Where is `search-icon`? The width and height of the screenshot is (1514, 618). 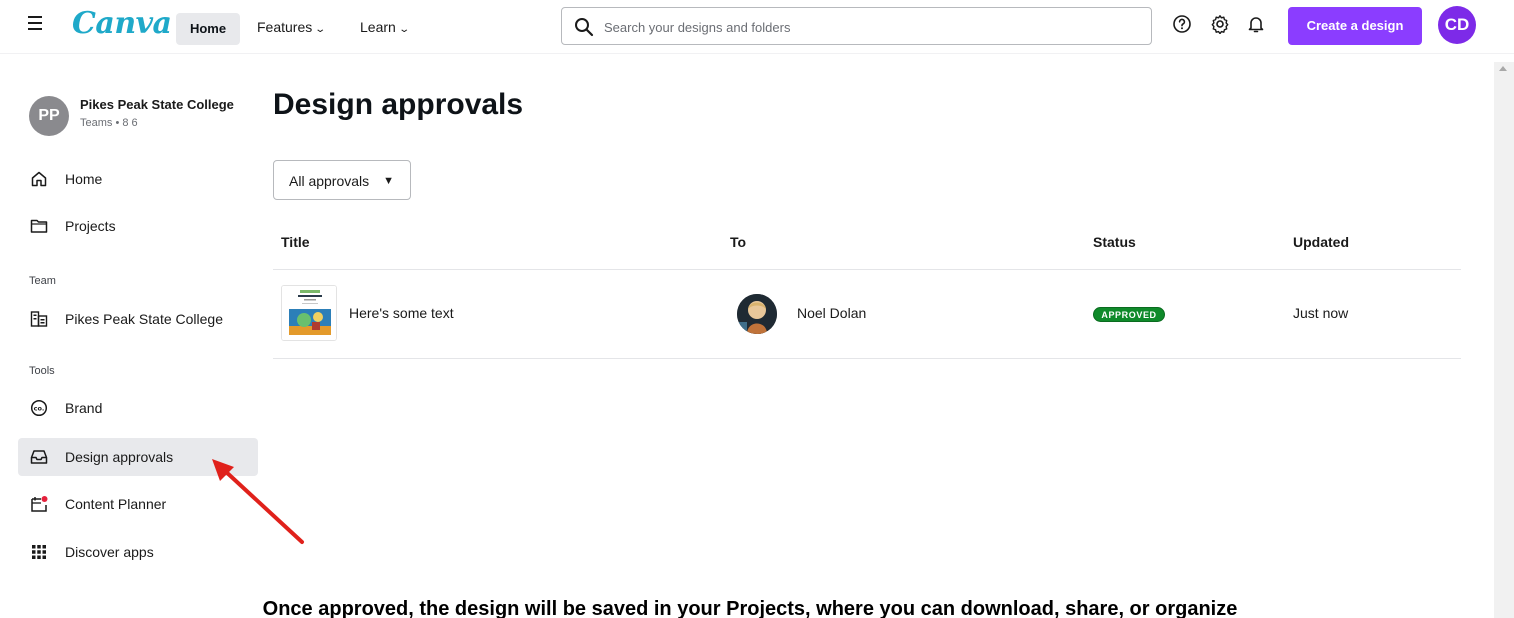 search-icon is located at coordinates (584, 27).